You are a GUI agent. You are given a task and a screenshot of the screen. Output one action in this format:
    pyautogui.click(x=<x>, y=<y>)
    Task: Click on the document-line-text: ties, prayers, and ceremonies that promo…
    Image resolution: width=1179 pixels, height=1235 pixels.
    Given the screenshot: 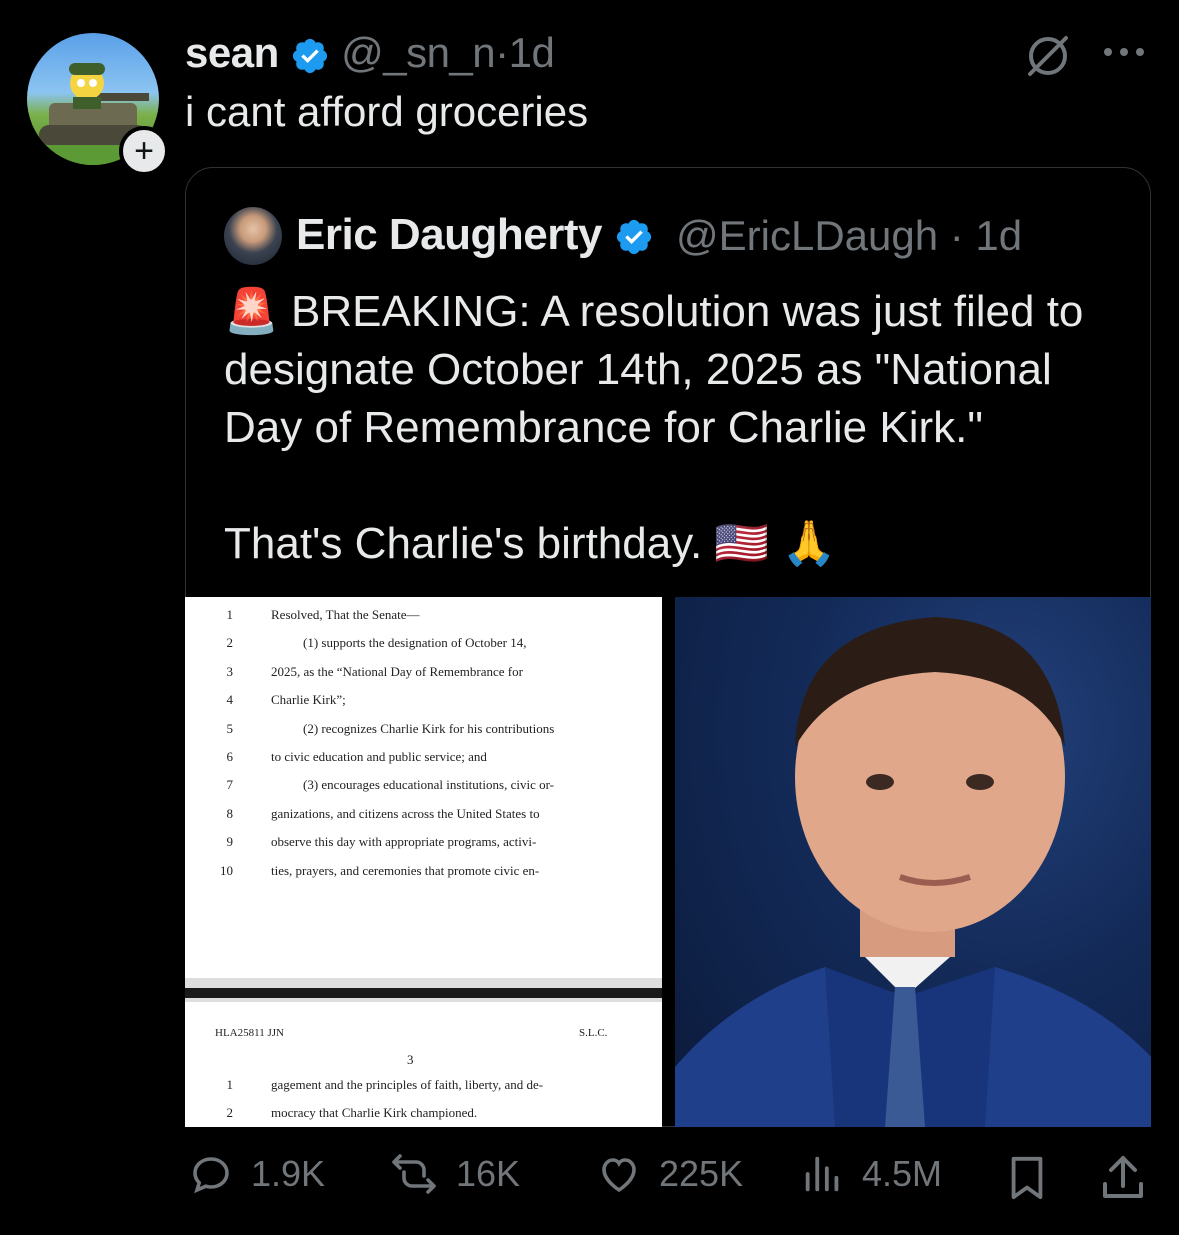 What is the action you would take?
    pyautogui.click(x=405, y=870)
    